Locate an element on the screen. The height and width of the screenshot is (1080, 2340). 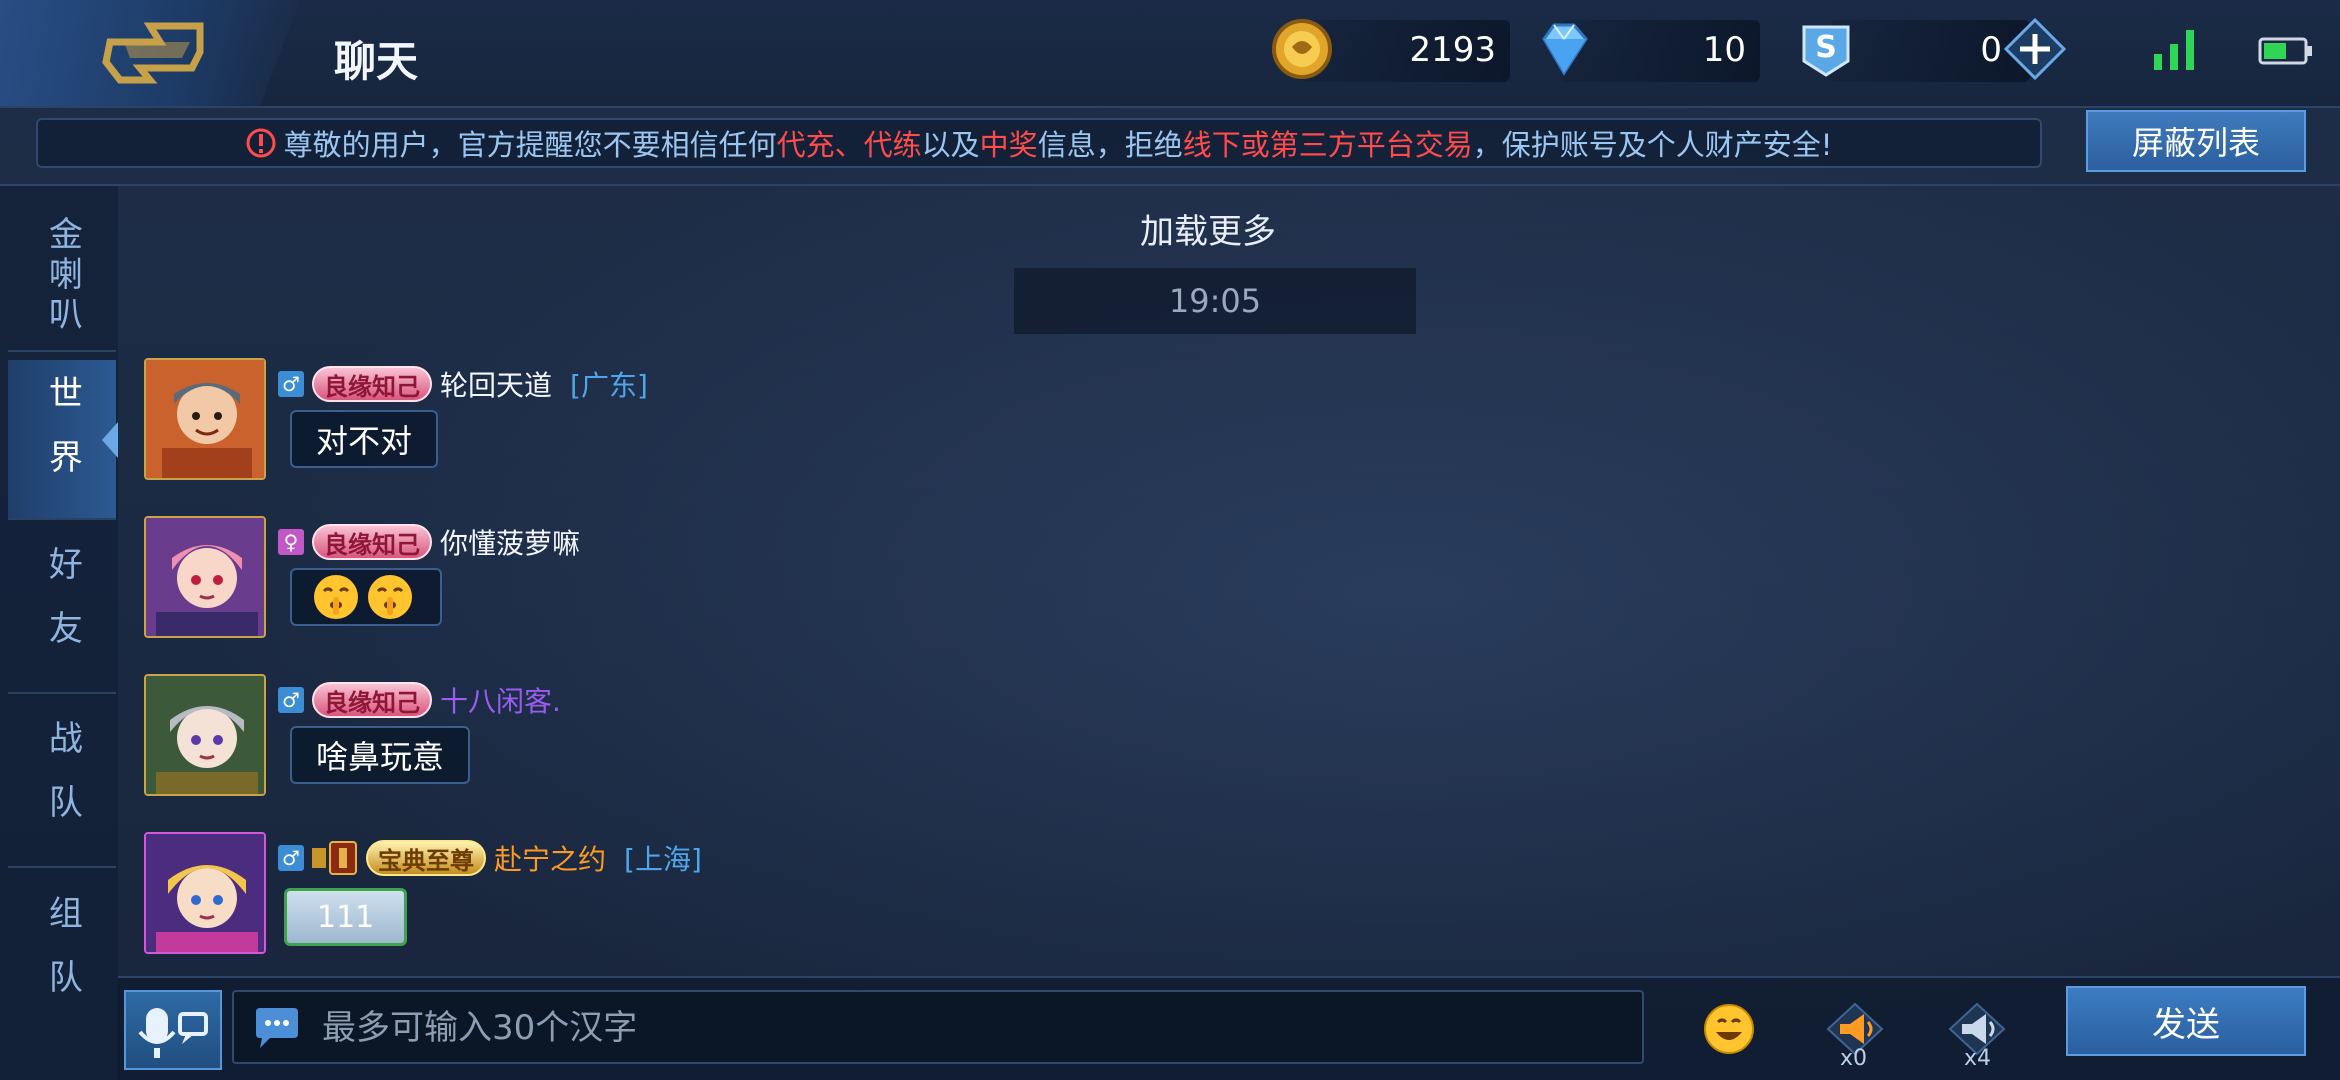
message-meta: ♂ 宝典至尊 赴宁之约 [上海] is located at coordinates (490, 858).